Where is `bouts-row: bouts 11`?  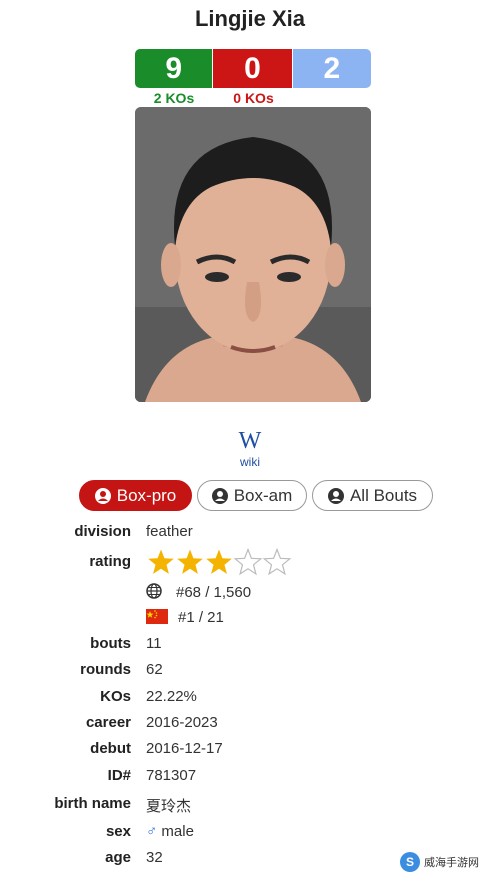 bouts-row: bouts 11 is located at coordinates (250, 644).